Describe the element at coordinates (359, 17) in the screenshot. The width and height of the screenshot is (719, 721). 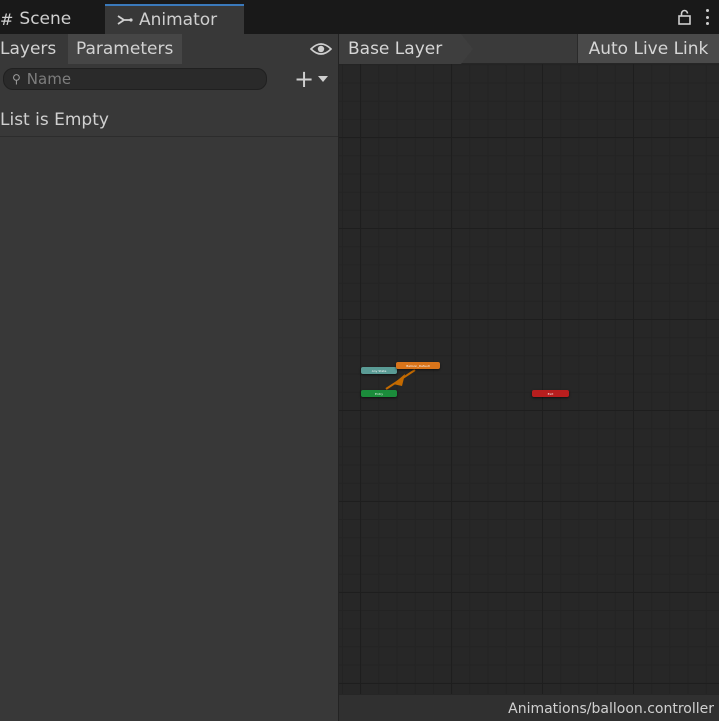
I see `window-tab-bar: # Scene Animator` at that location.